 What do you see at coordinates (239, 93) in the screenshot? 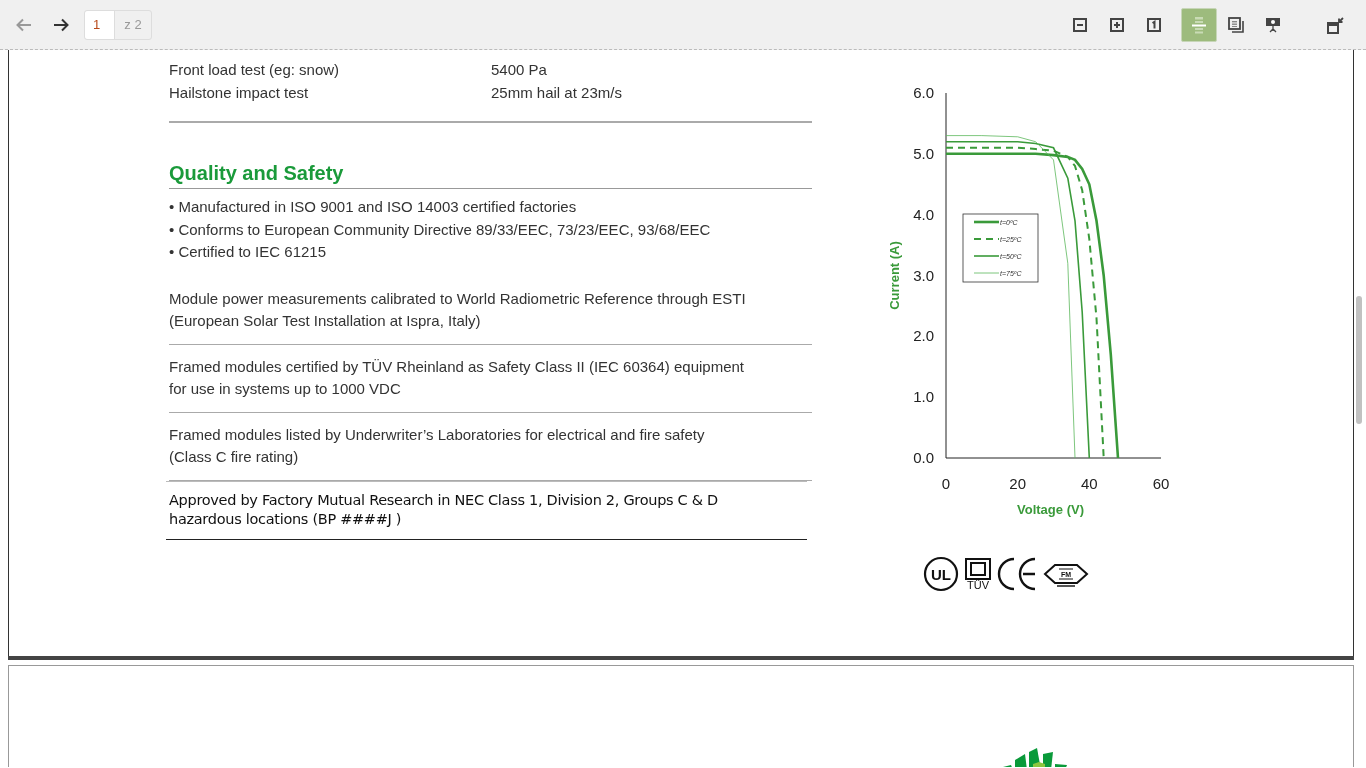
I see `test-label: Hailstone impact test` at bounding box center [239, 93].